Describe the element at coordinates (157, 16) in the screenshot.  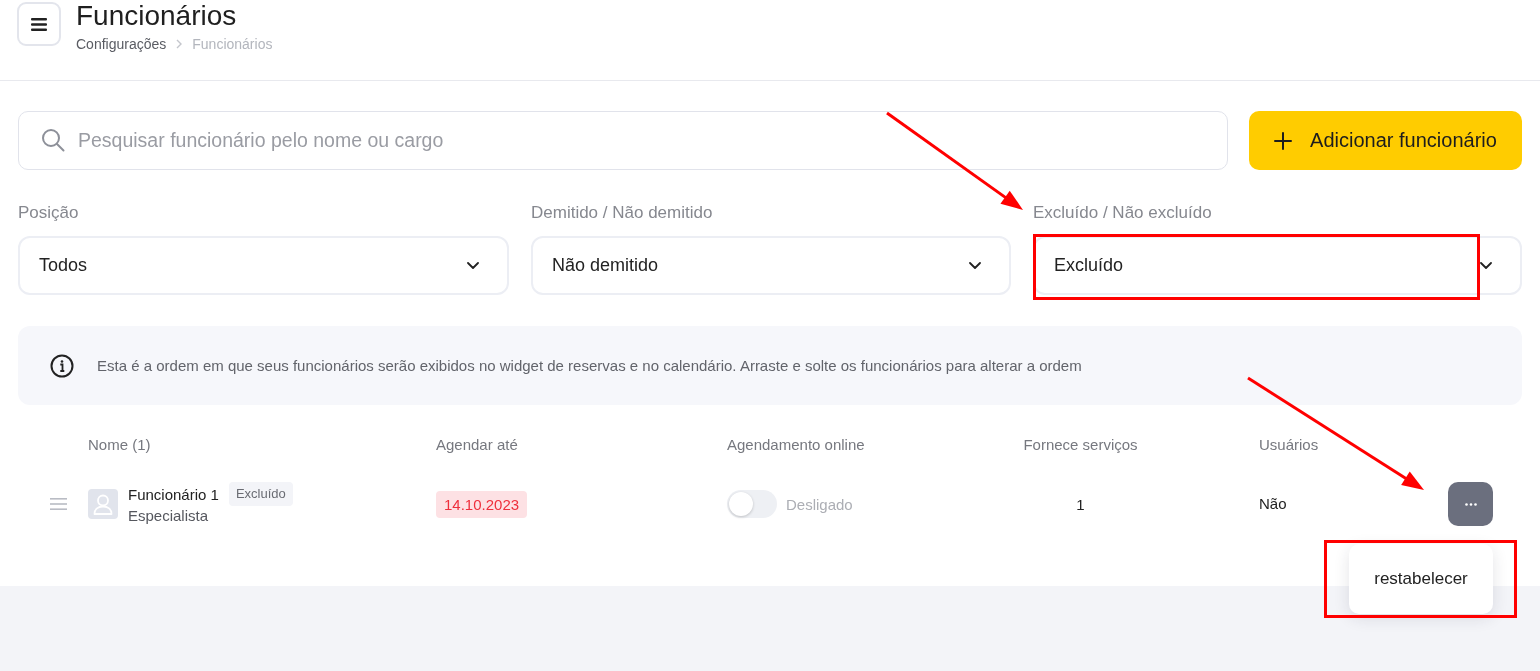
I see `page-title: Funcionários` at that location.